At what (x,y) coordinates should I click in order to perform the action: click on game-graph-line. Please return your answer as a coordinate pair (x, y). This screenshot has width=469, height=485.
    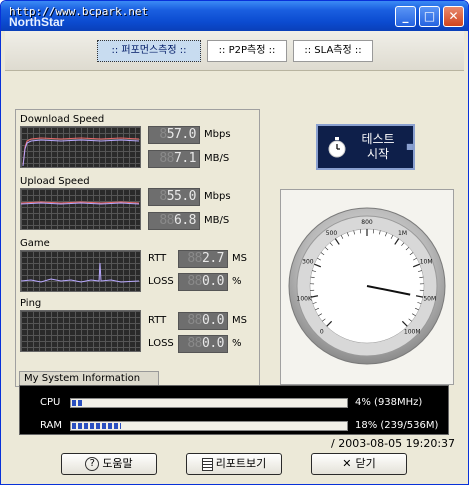
    Looking at the image, I should click on (80, 272).